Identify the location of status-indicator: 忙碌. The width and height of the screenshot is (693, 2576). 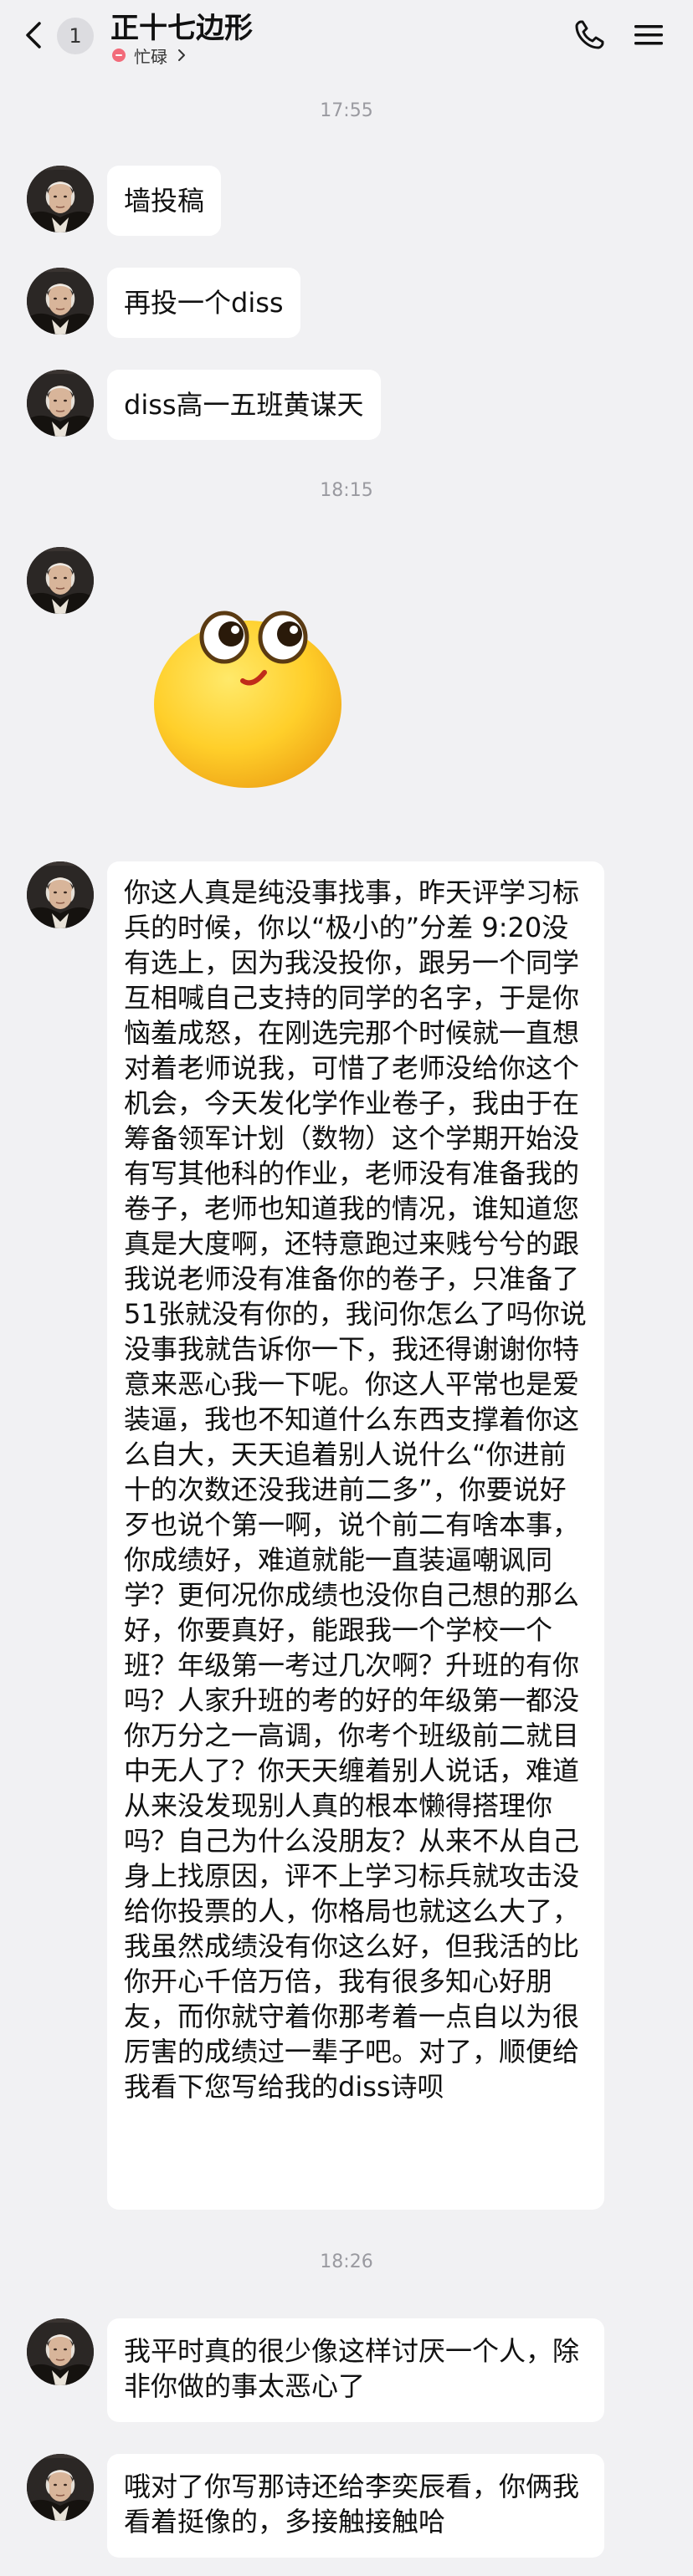
(149, 55).